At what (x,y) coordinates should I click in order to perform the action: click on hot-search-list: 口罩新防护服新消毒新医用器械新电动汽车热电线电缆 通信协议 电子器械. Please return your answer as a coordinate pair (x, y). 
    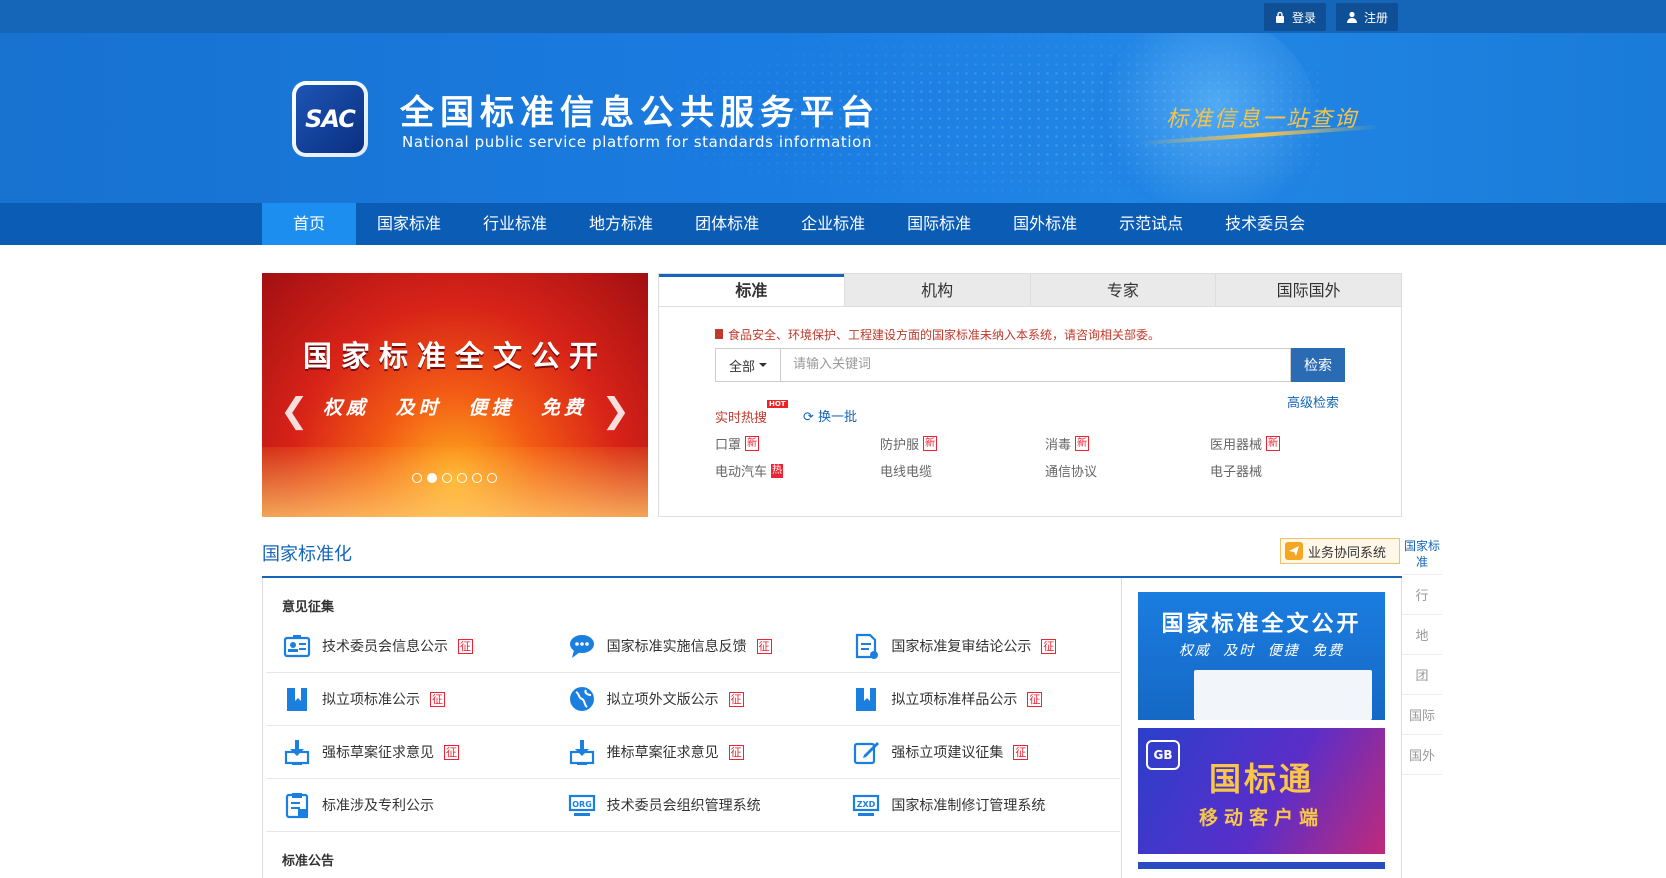
    Looking at the image, I should click on (1025, 457).